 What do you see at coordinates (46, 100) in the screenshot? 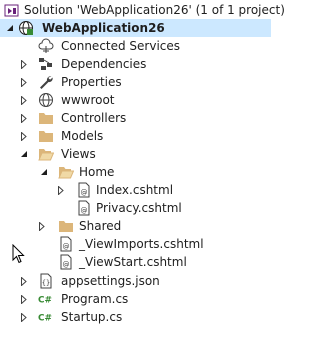
I see `globe-icon` at bounding box center [46, 100].